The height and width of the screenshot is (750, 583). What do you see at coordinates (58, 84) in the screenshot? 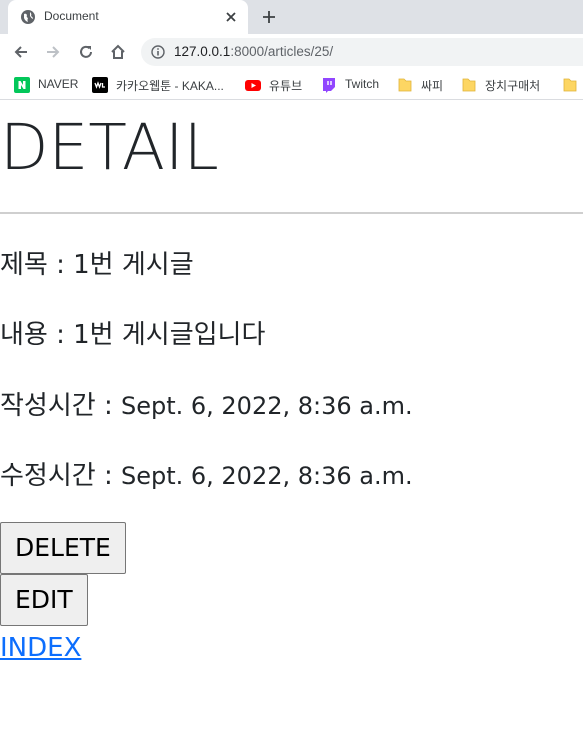
I see `bookmark-label: NAVER` at bounding box center [58, 84].